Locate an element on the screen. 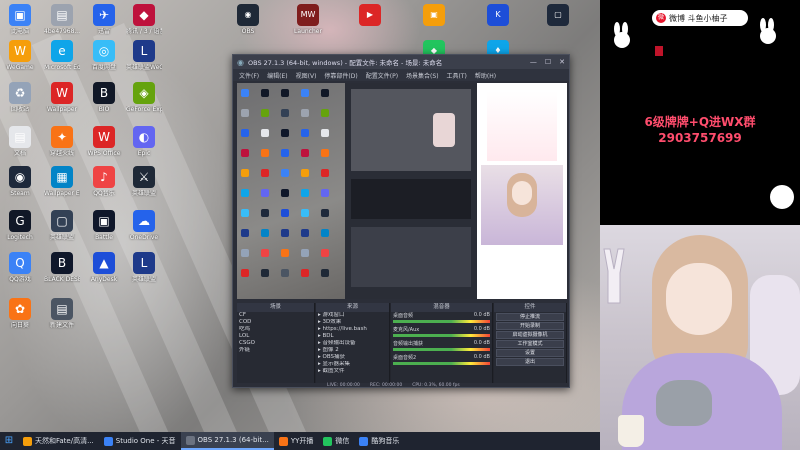 The image size is (800, 450). obs-logo-icon: ◉ is located at coordinates (240, 62).